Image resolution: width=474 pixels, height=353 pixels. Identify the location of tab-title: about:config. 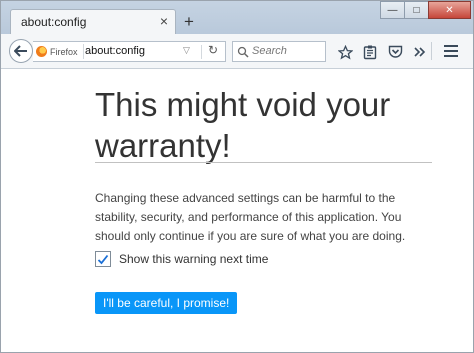
(54, 22).